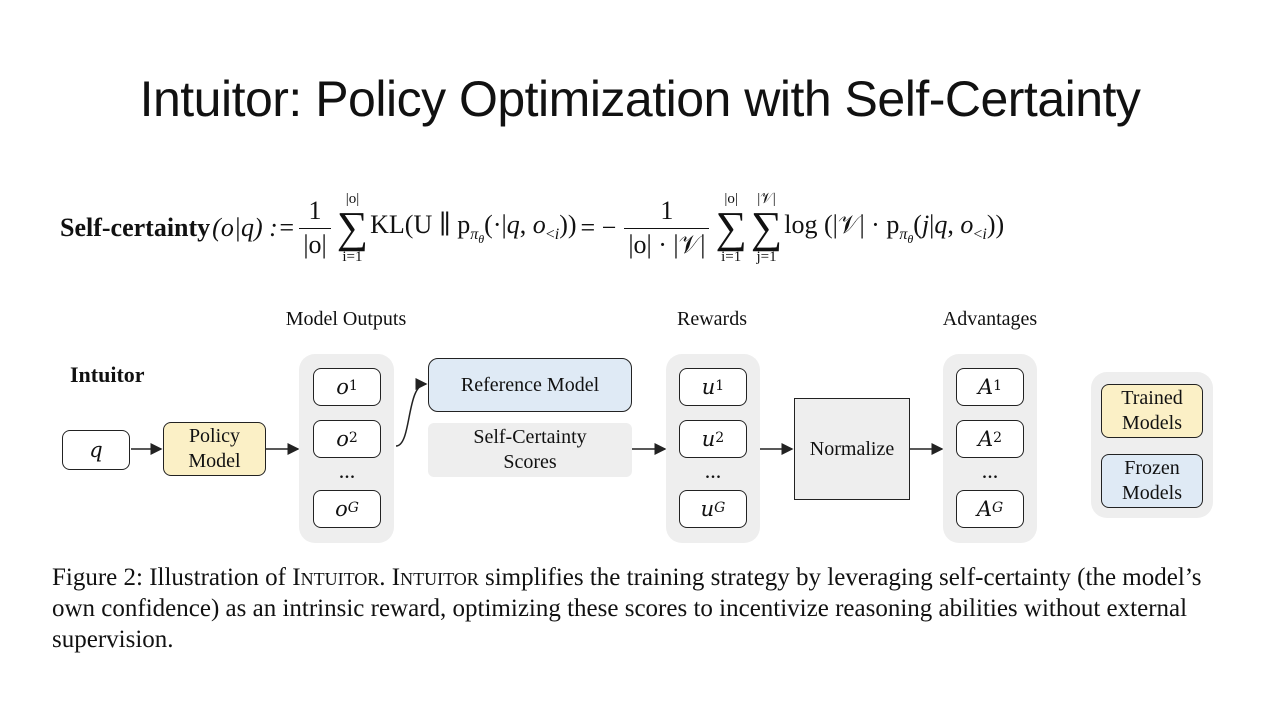 This screenshot has height=720, width=1280. What do you see at coordinates (990, 509) in the screenshot?
I see `advantage-AG: AG` at bounding box center [990, 509].